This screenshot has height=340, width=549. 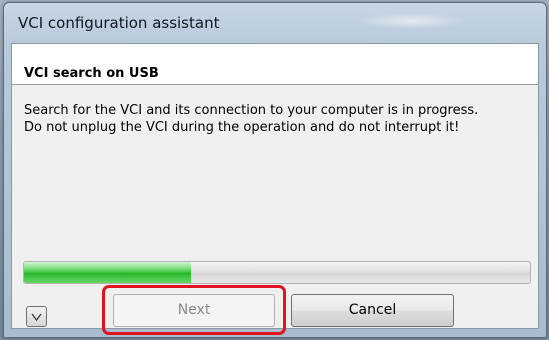 What do you see at coordinates (277, 272) in the screenshot?
I see `progress-bar` at bounding box center [277, 272].